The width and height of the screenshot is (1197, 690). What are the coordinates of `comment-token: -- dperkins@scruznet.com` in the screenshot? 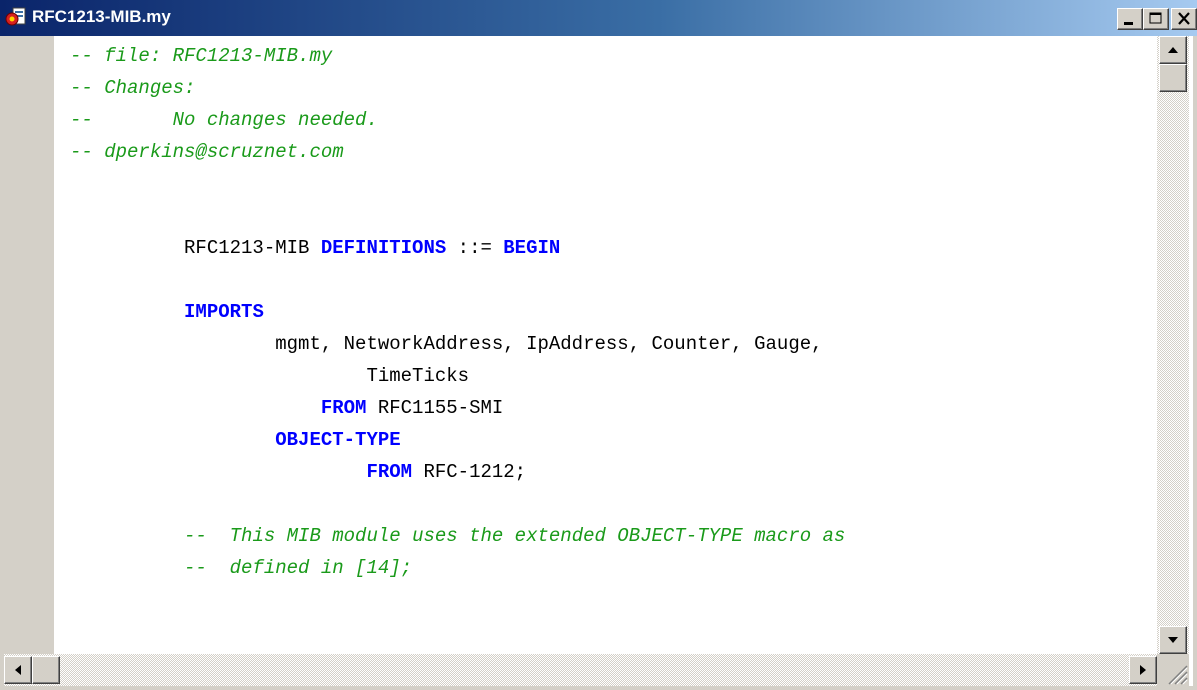 It's located at (207, 152).